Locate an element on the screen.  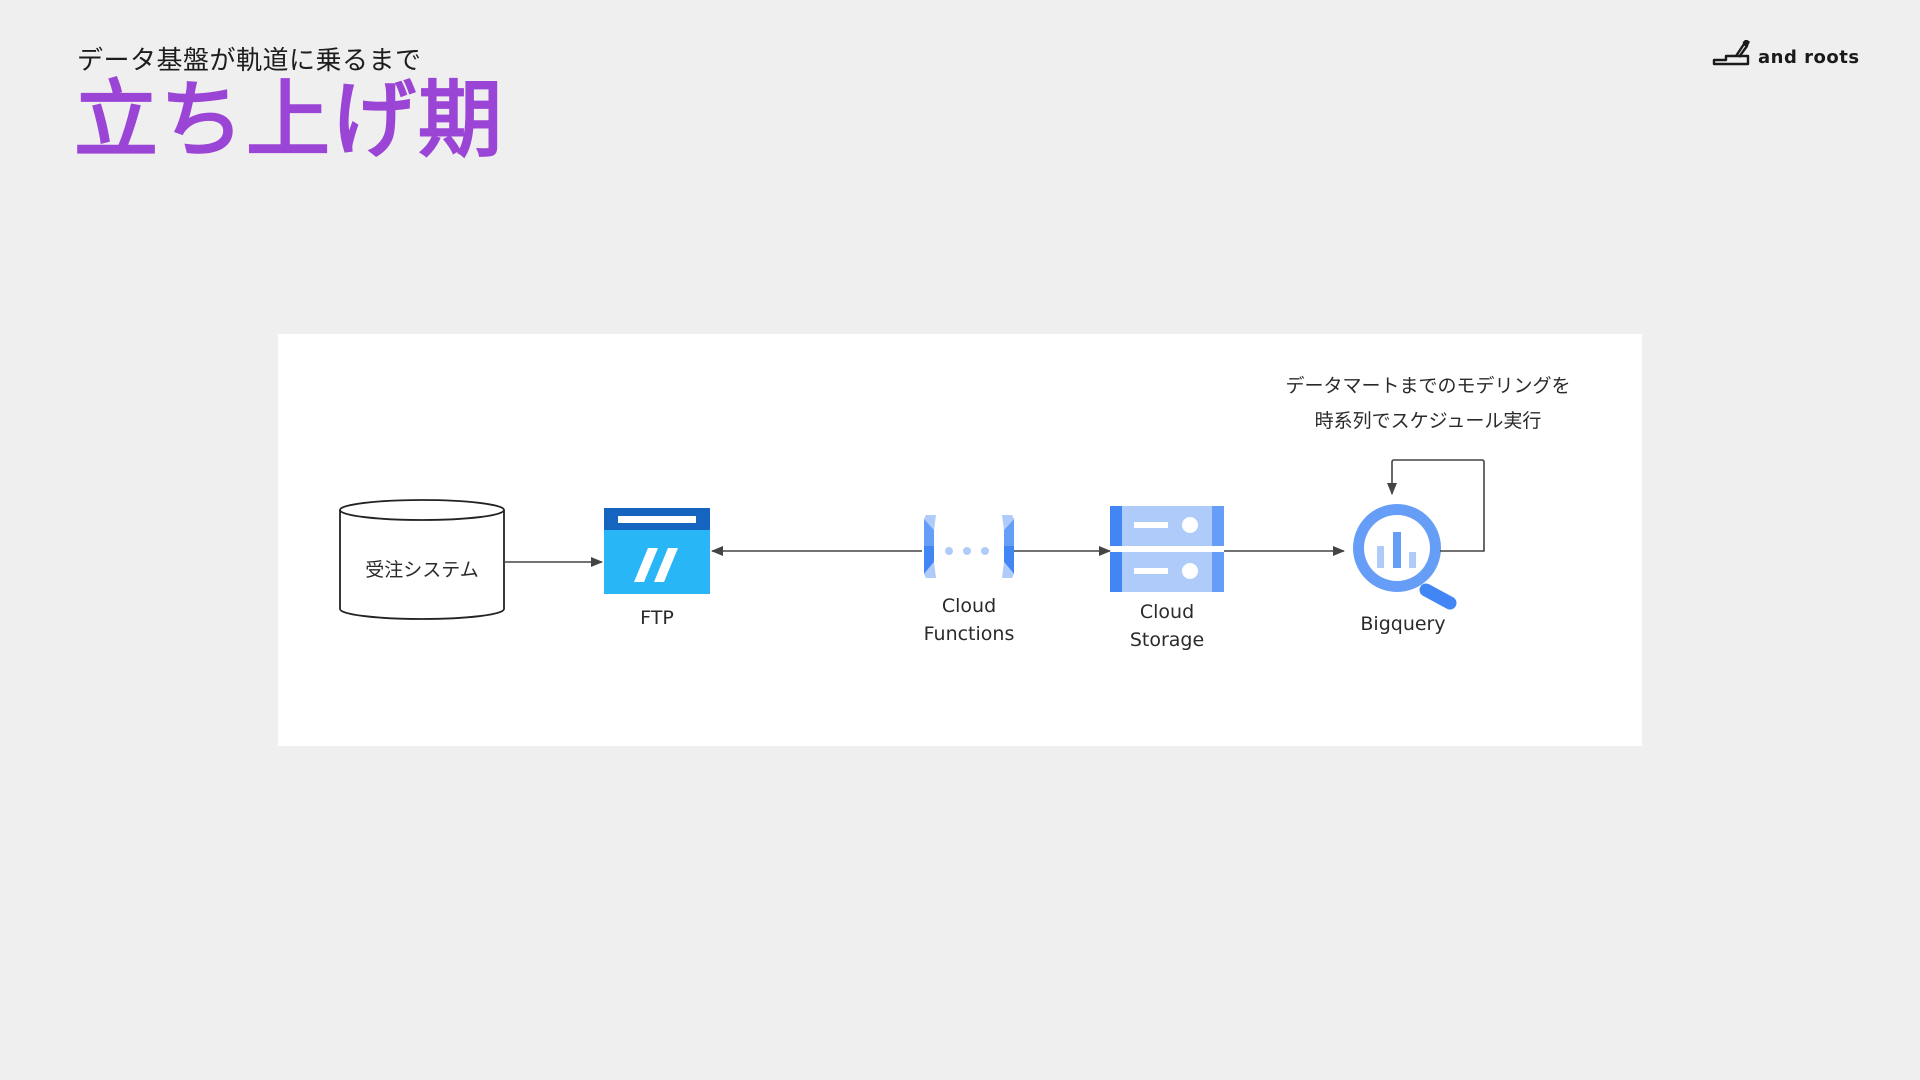
cloud-storage-label-line2: Storage is located at coordinates (1167, 640).